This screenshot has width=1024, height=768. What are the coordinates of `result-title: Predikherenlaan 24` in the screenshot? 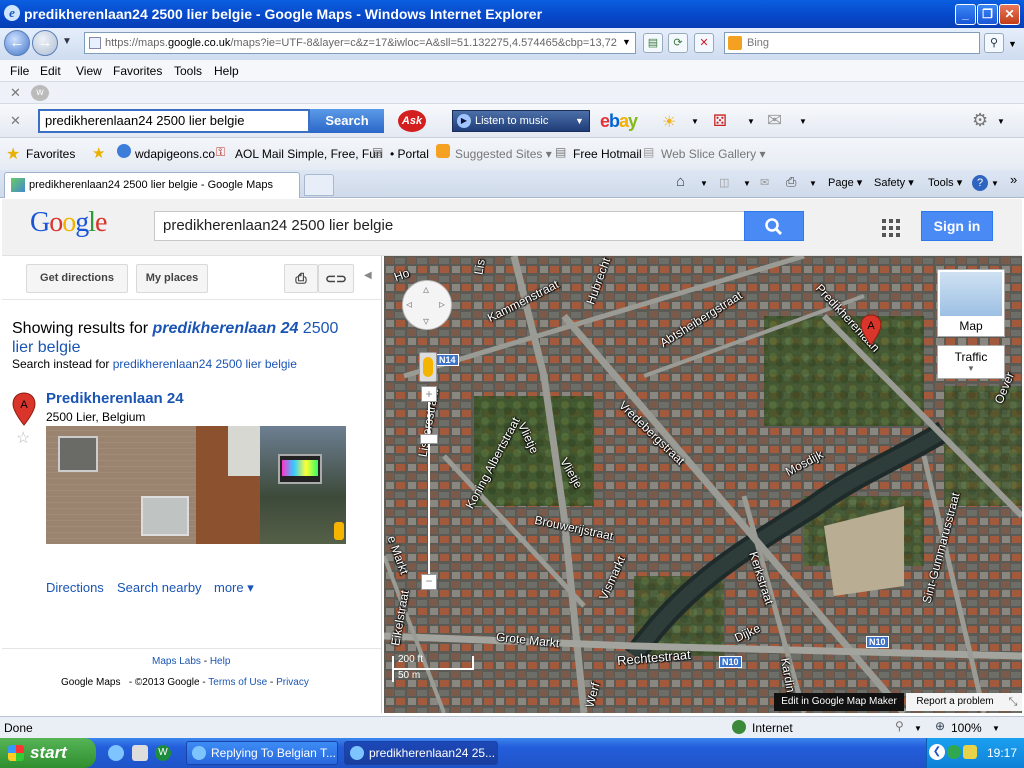 It's located at (115, 398).